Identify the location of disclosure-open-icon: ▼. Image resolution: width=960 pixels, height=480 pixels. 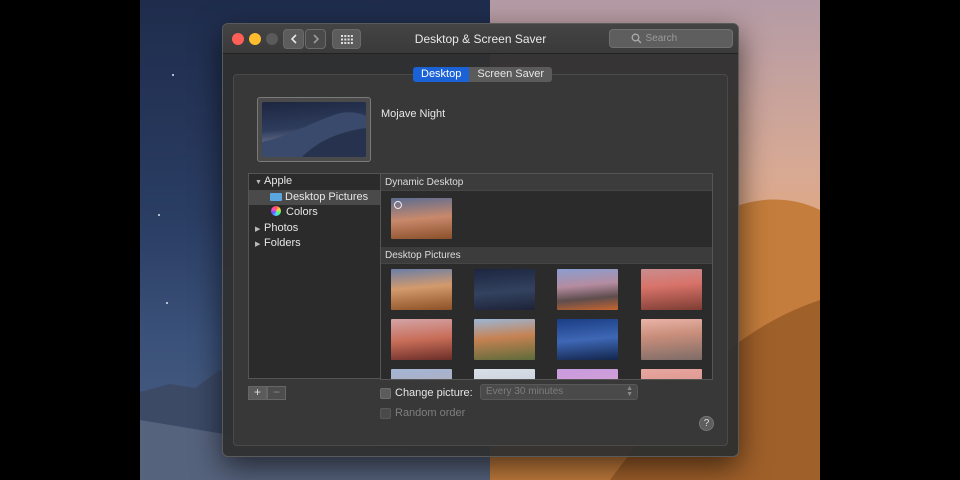
(259, 183).